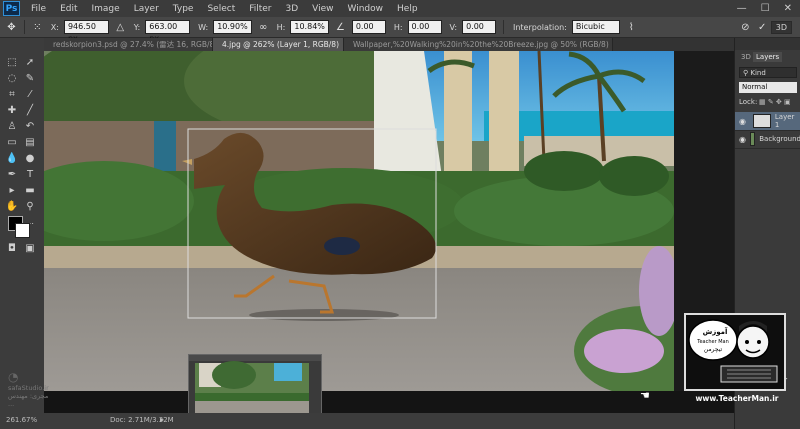  I want to click on brand-logo-icon: ◔, so click(13, 377).